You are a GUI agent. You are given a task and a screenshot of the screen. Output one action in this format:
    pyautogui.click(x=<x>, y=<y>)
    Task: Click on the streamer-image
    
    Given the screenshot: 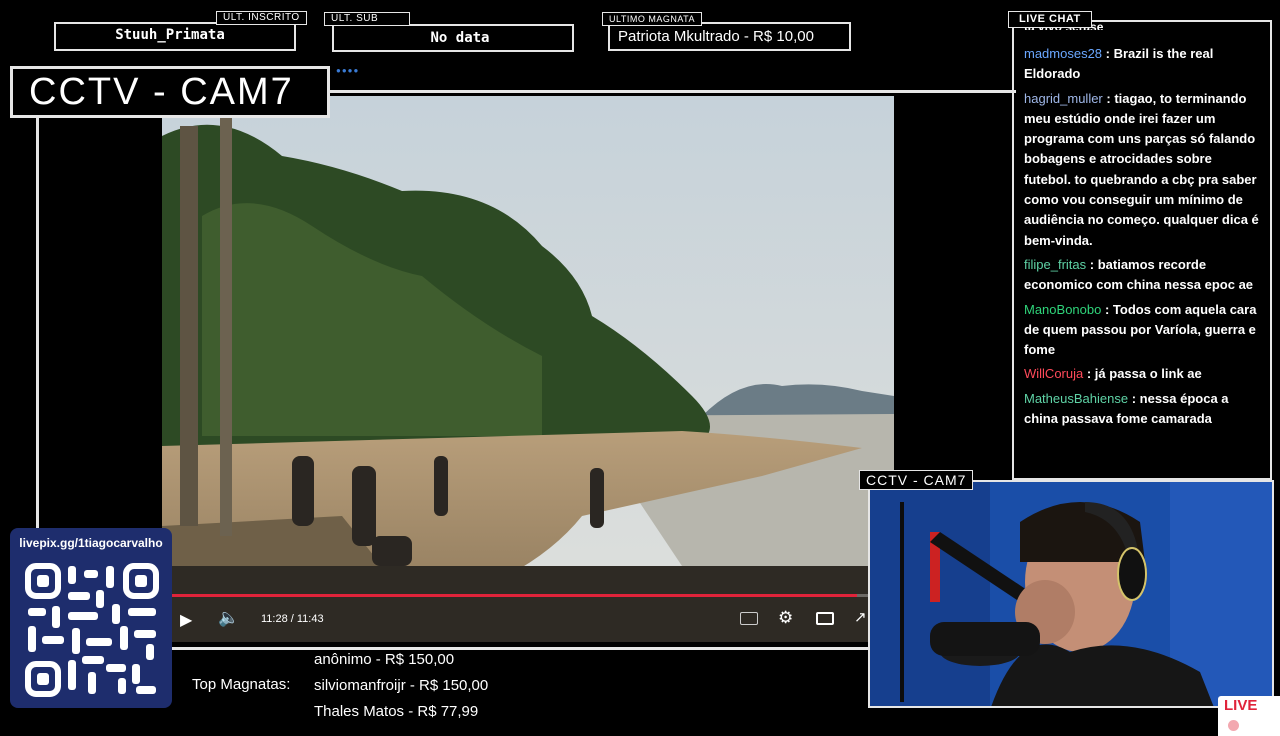 What is the action you would take?
    pyautogui.click(x=1071, y=594)
    